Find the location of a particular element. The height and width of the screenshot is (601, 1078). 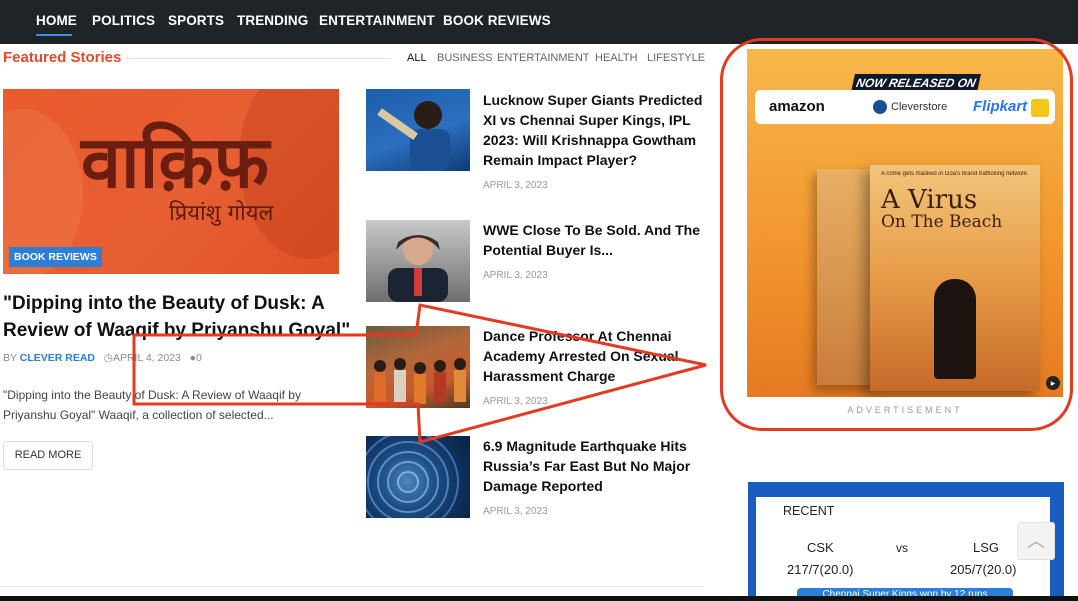

active-nav-indicator is located at coordinates (54, 35).